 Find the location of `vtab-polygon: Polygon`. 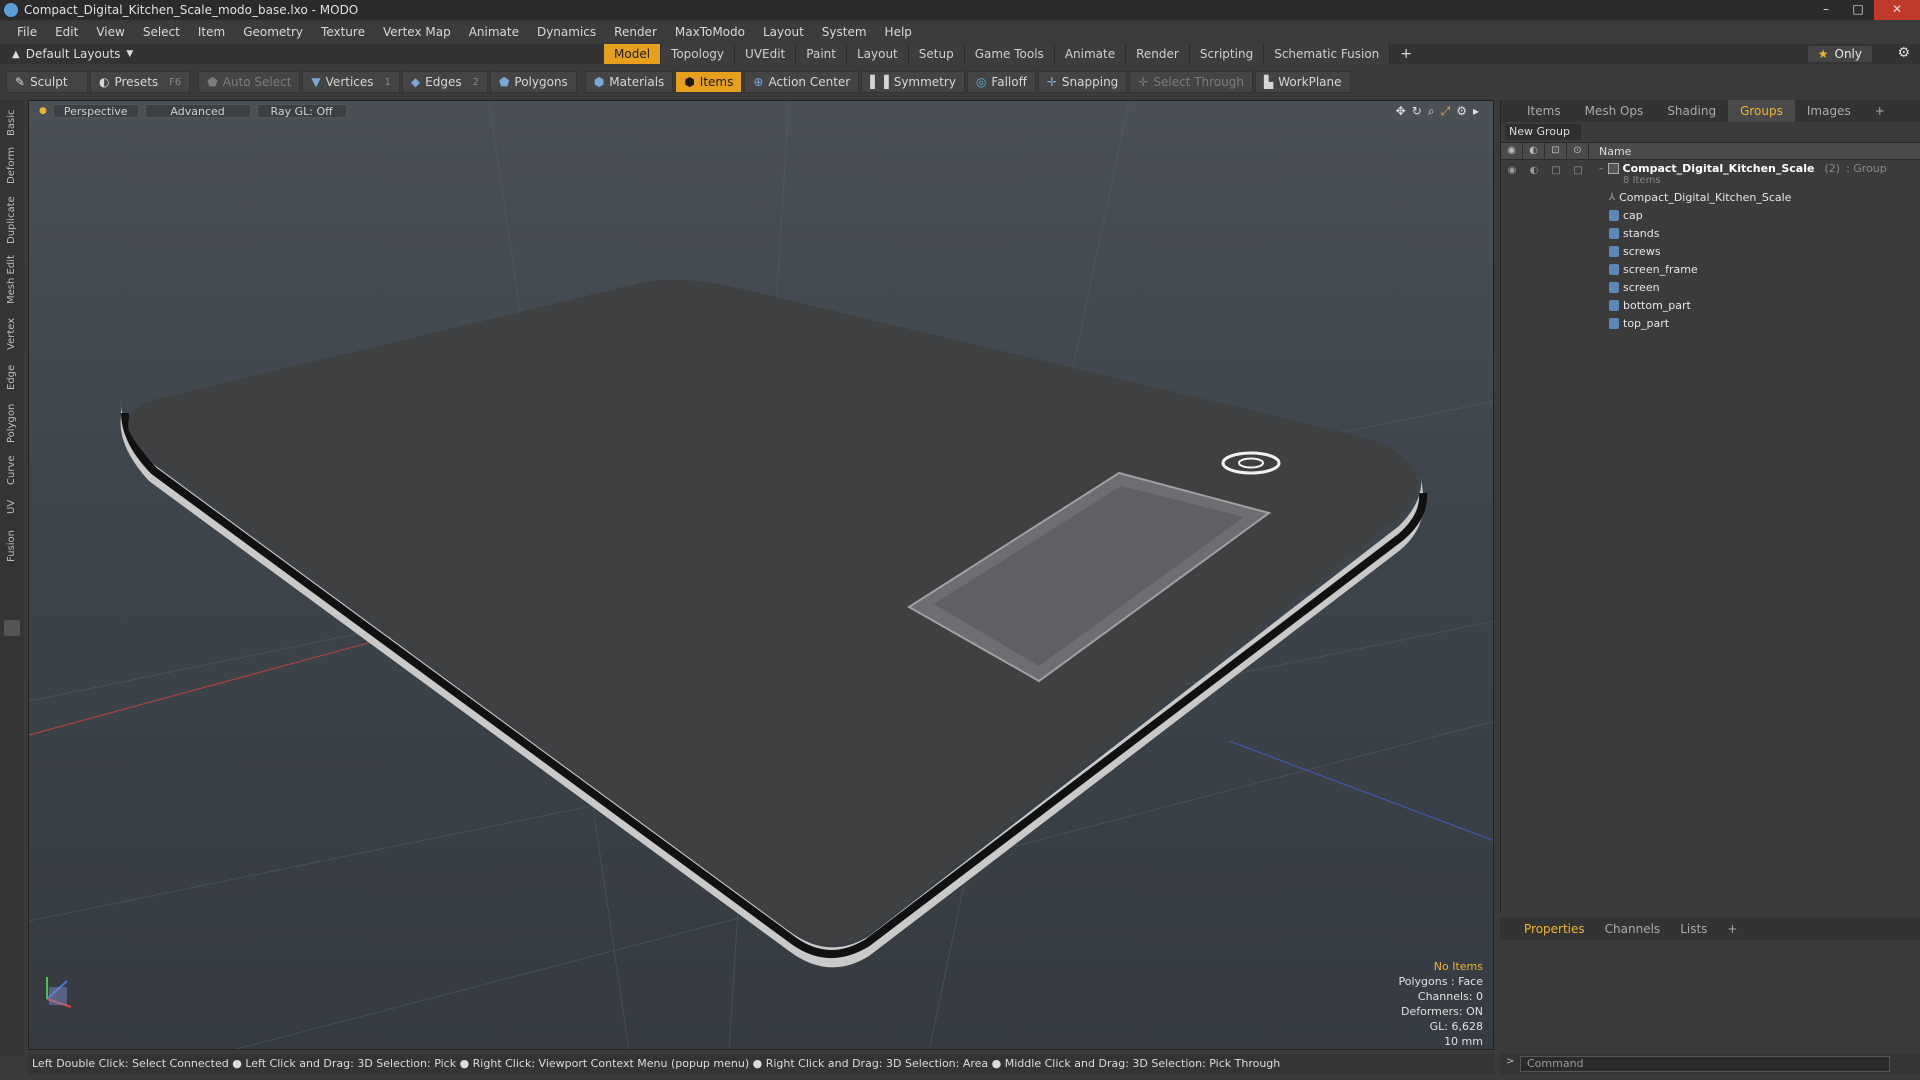

vtab-polygon: Polygon is located at coordinates (12, 423).